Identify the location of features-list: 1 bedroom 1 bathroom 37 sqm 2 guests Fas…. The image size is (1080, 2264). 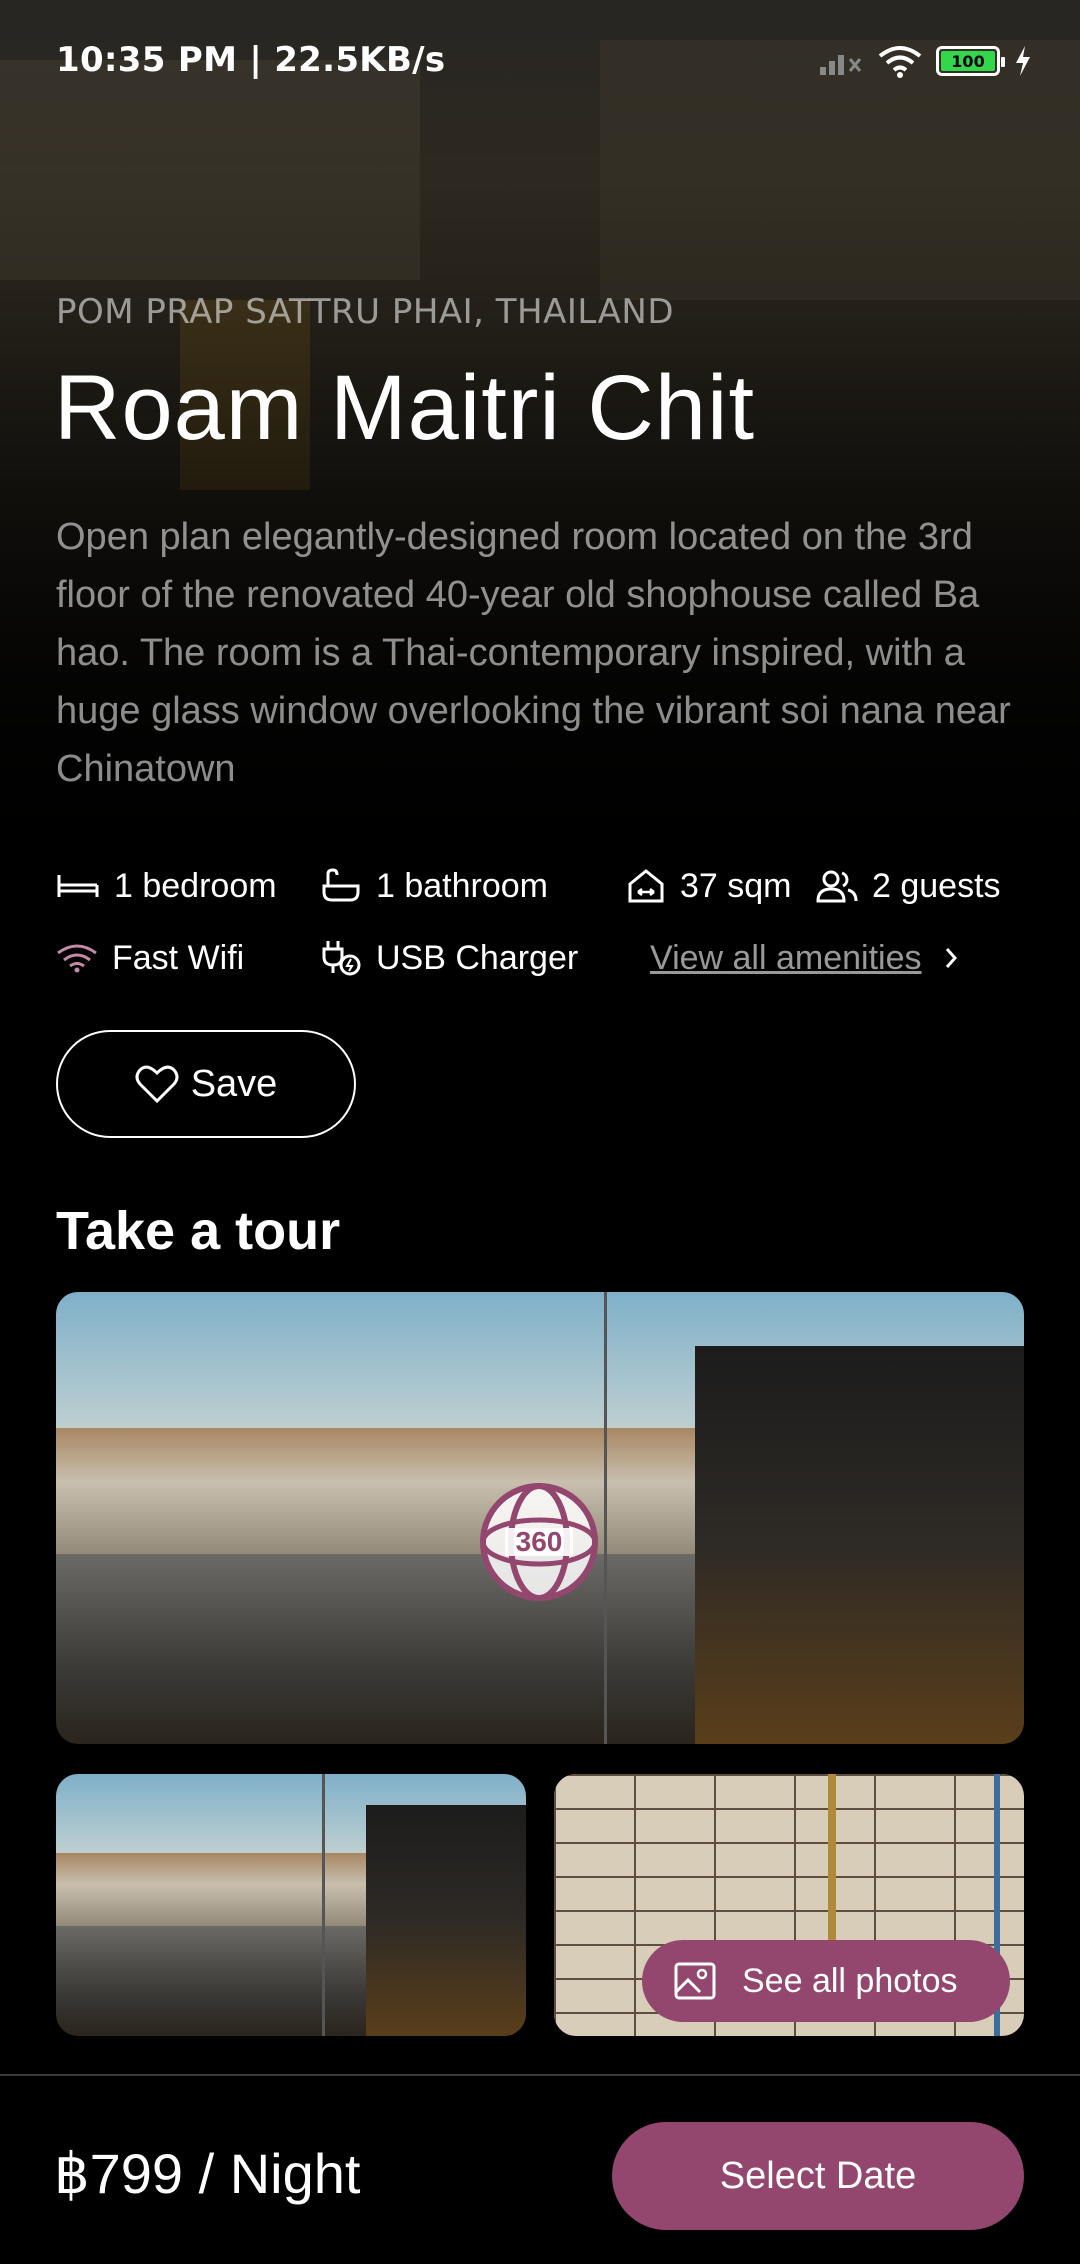
(541, 922).